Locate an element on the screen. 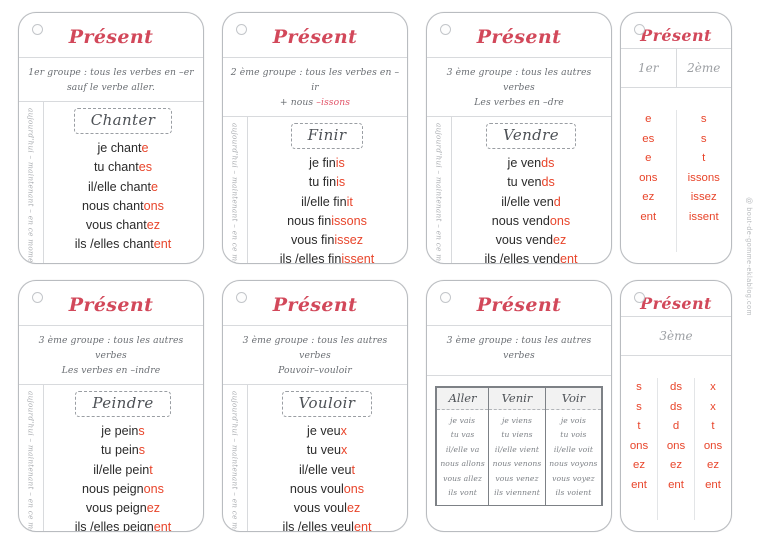 This screenshot has width=760, height=538. verb-stem: vous vend is located at coordinates (524, 240).